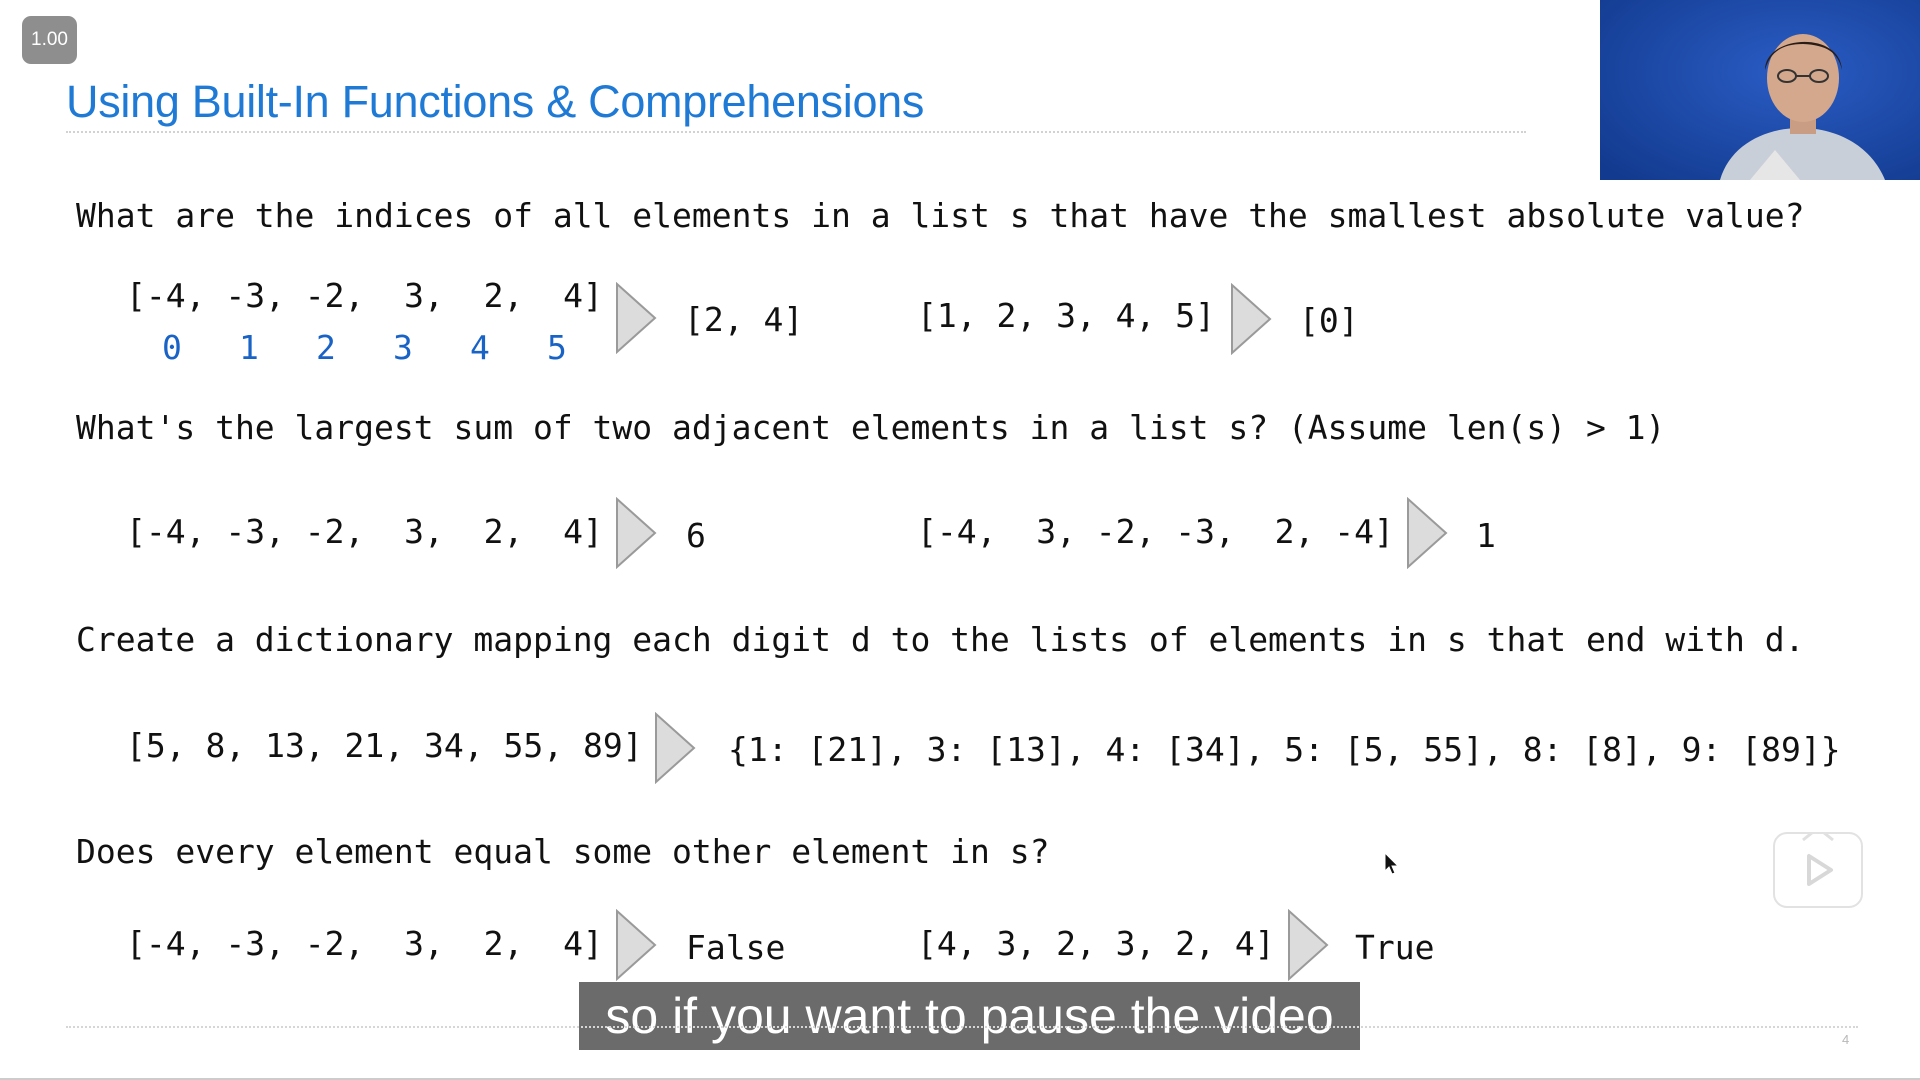 This screenshot has height=1080, width=1920. What do you see at coordinates (384, 745) in the screenshot?
I see `q3-example-1-input: [5, 8, 13, 21, 34, 55, 89]` at bounding box center [384, 745].